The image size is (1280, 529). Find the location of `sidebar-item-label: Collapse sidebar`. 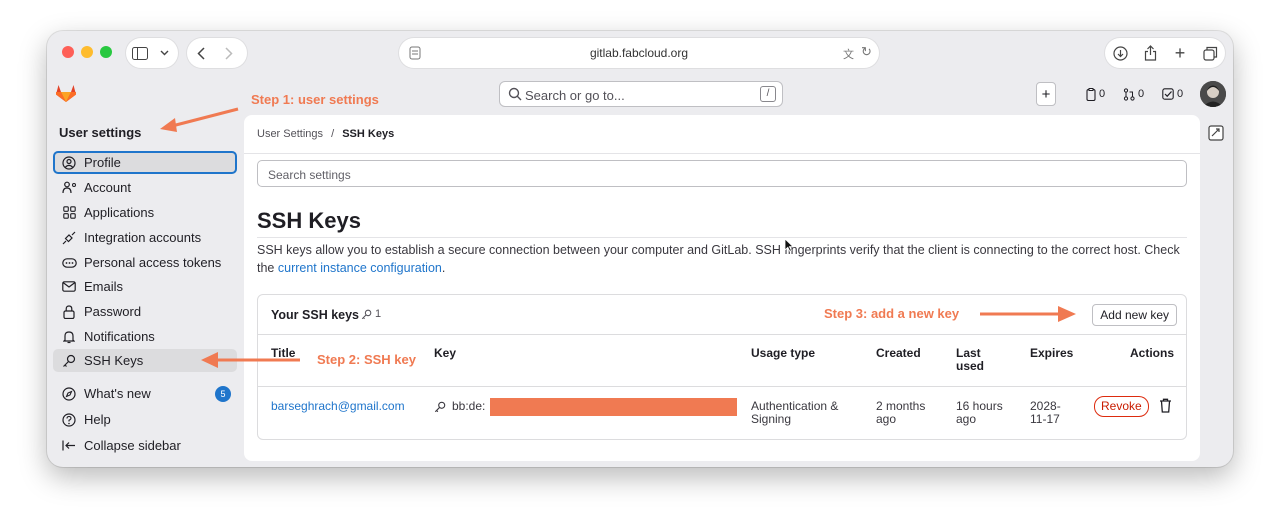

sidebar-item-label: Collapse sidebar is located at coordinates (132, 445).